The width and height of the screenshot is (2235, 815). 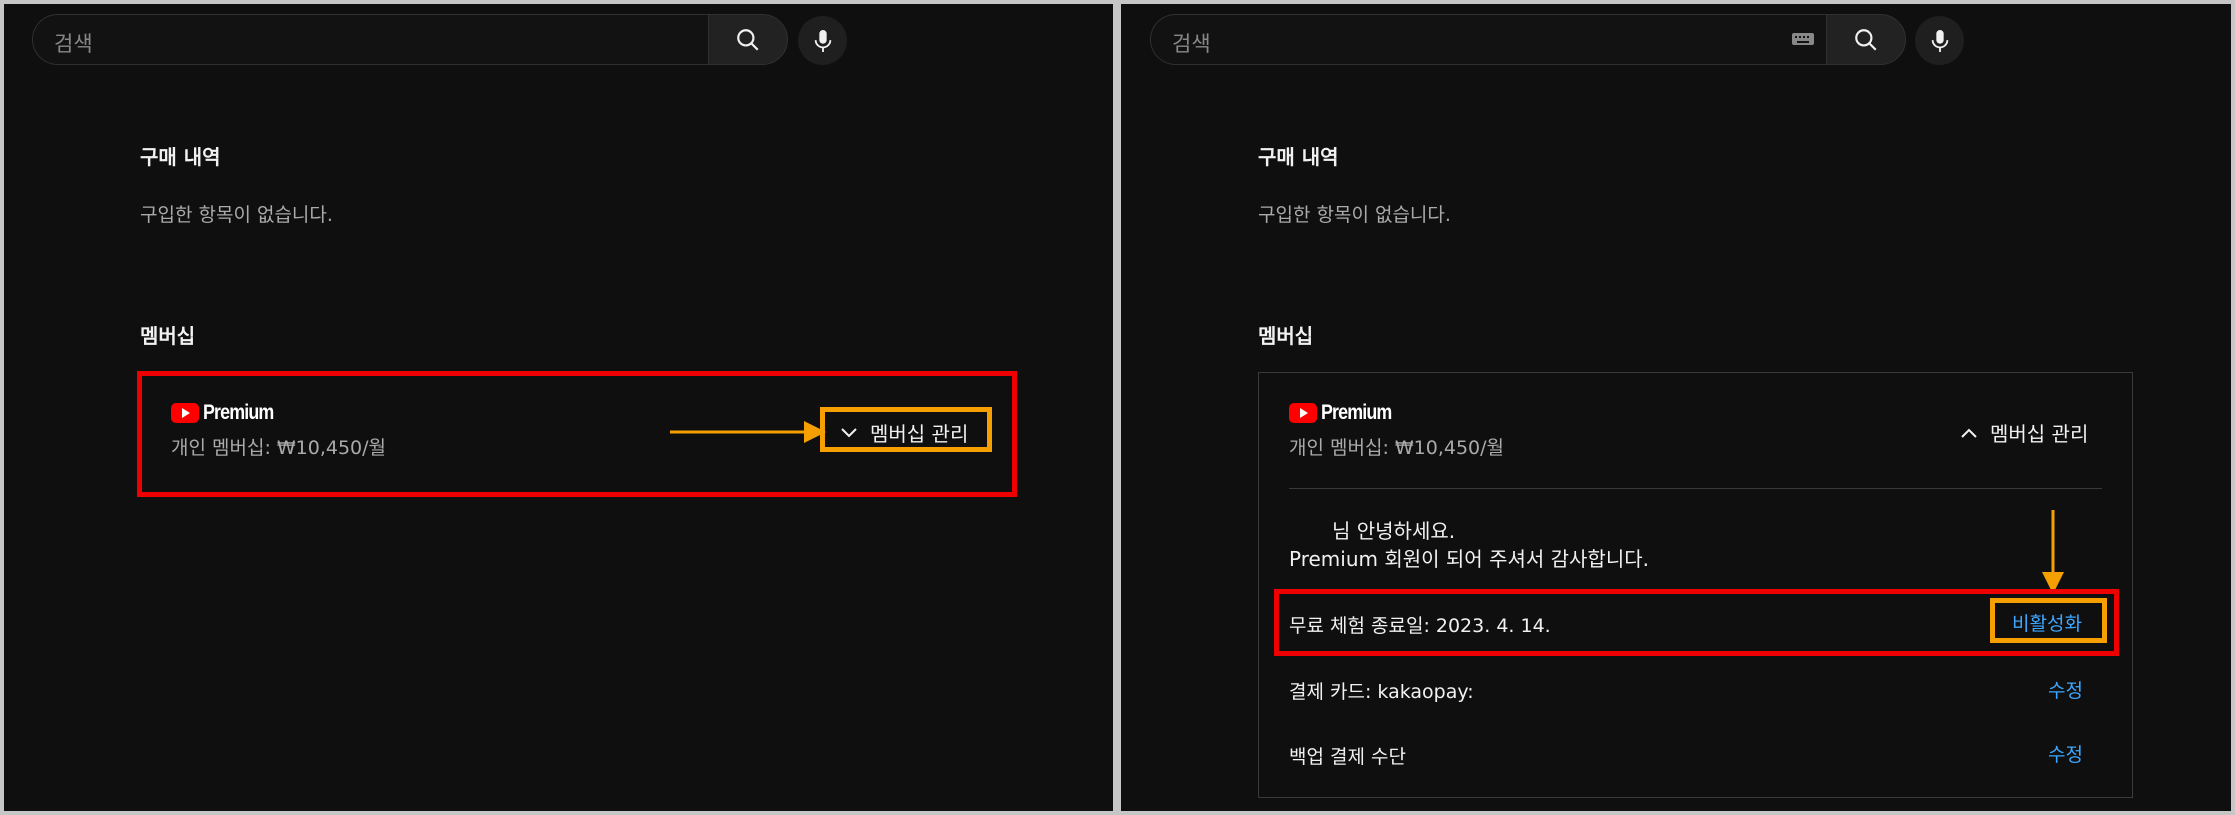 What do you see at coordinates (906, 429) in the screenshot?
I see `manage-button-highlight` at bounding box center [906, 429].